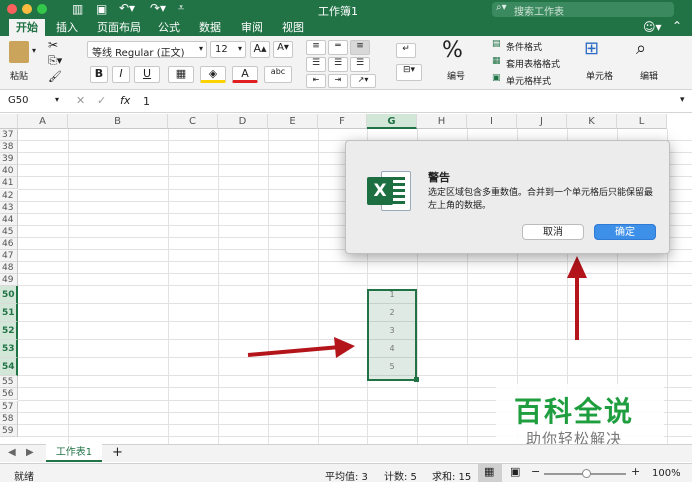 The width and height of the screenshot is (692, 483). Describe the element at coordinates (392, 349) in the screenshot. I see `cell-g53: 4` at that location.